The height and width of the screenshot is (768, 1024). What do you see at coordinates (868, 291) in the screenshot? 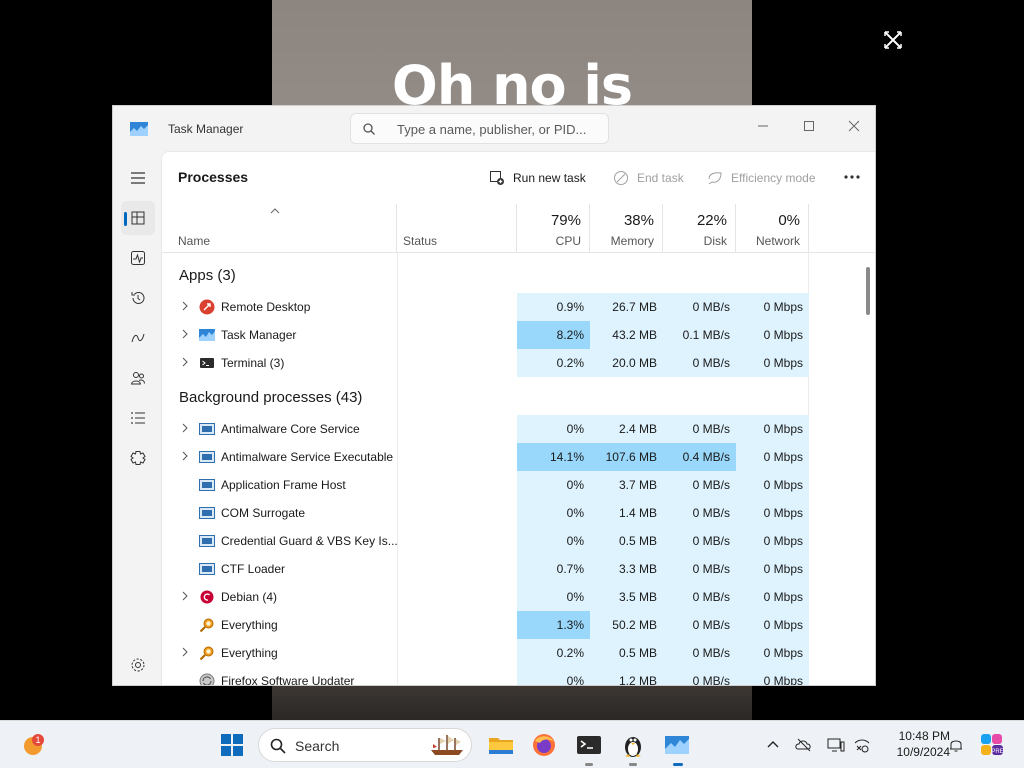
I see `vertical-scrollbar` at bounding box center [868, 291].